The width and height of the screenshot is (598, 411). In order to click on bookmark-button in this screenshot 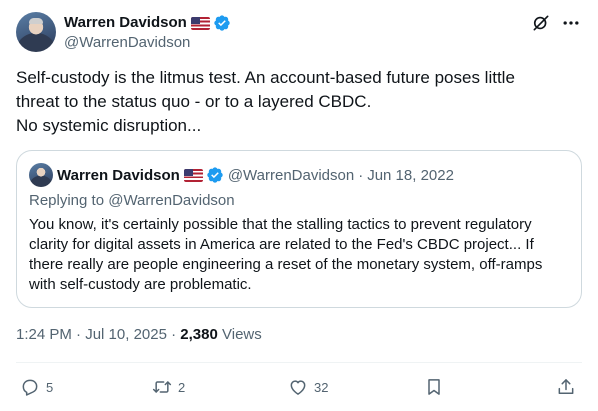, I will do `click(434, 387)`.